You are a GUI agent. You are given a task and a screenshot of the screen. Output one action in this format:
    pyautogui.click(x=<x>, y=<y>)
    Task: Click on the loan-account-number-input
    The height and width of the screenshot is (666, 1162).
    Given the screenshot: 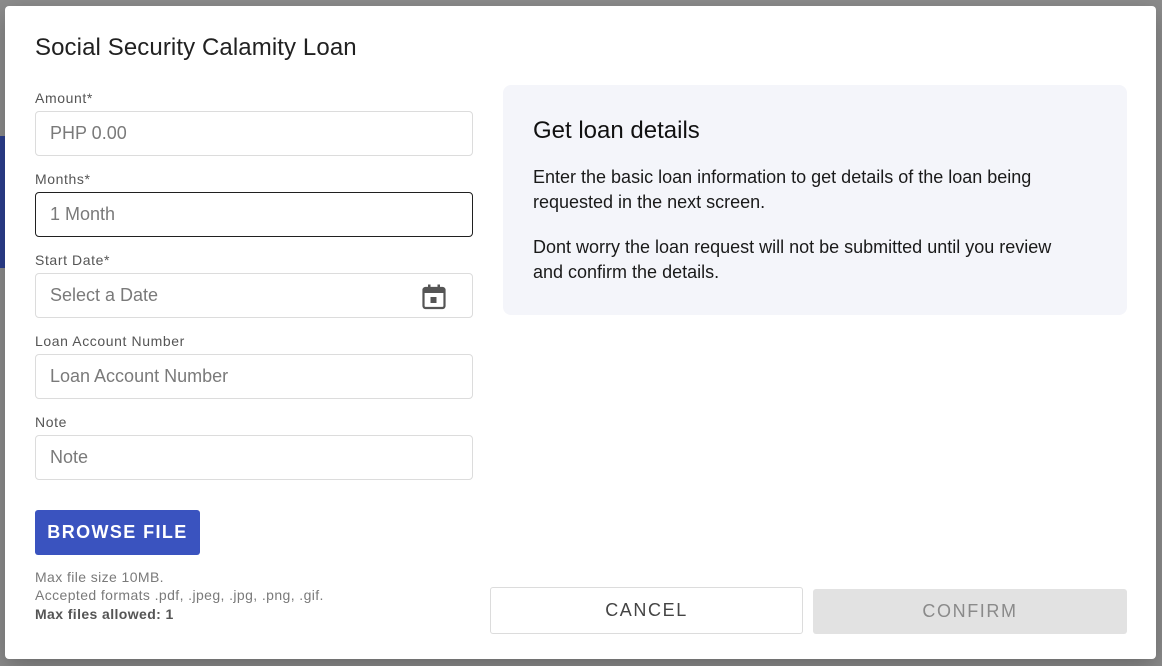 What is the action you would take?
    pyautogui.click(x=254, y=376)
    